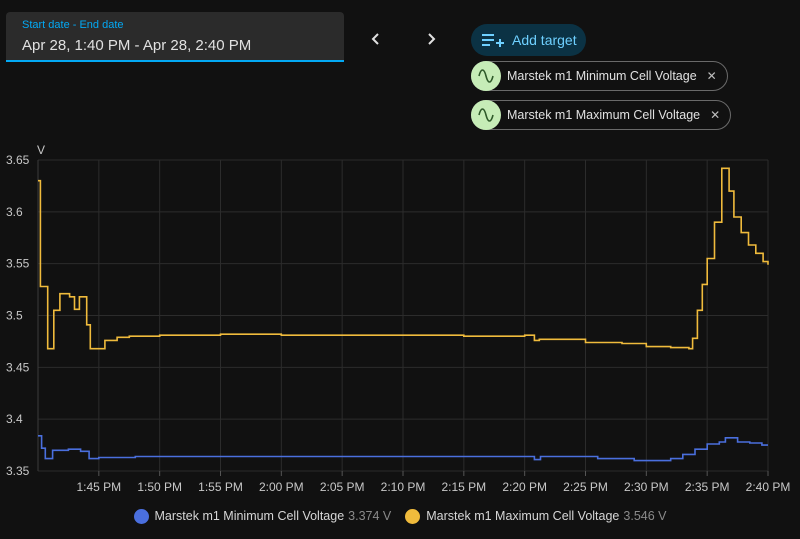  I want to click on y-tick-label: 3.65, so click(18, 160).